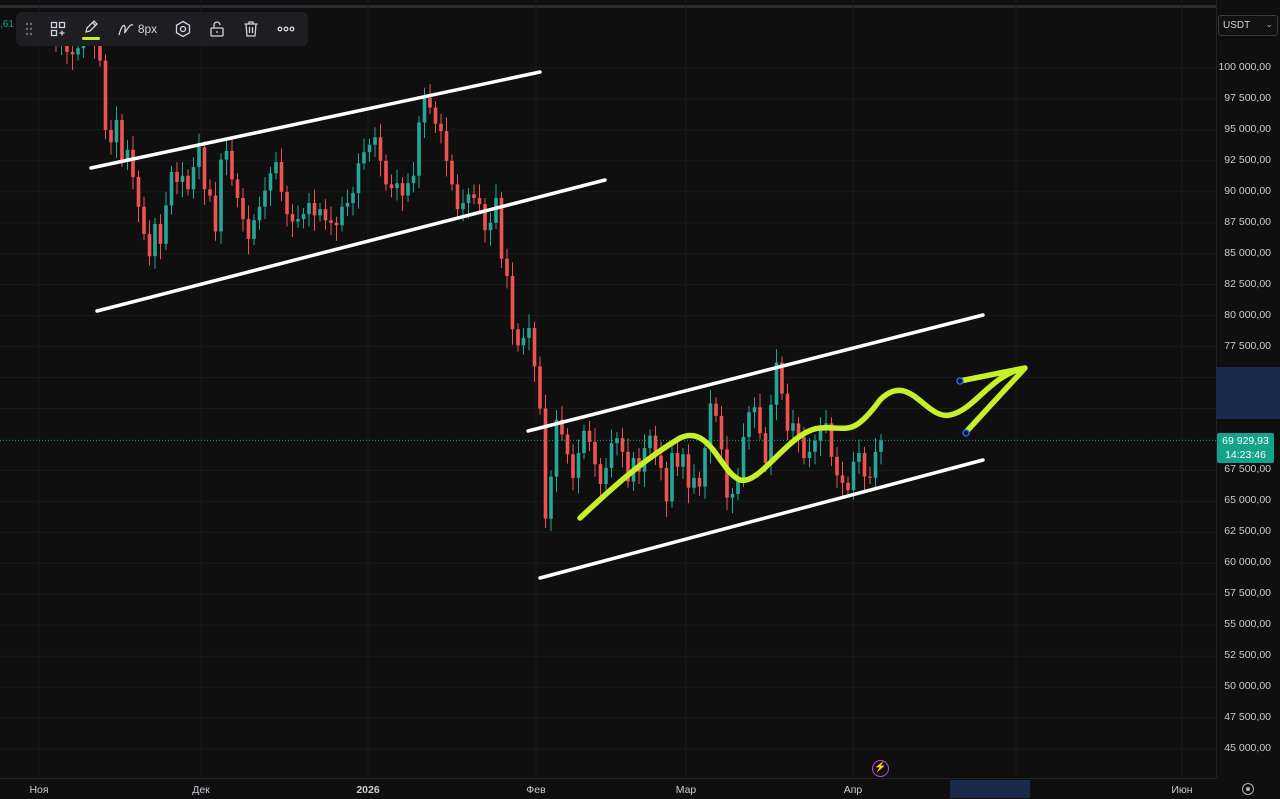 The image size is (1280, 799). I want to click on pen-color-swatch, so click(91, 38).